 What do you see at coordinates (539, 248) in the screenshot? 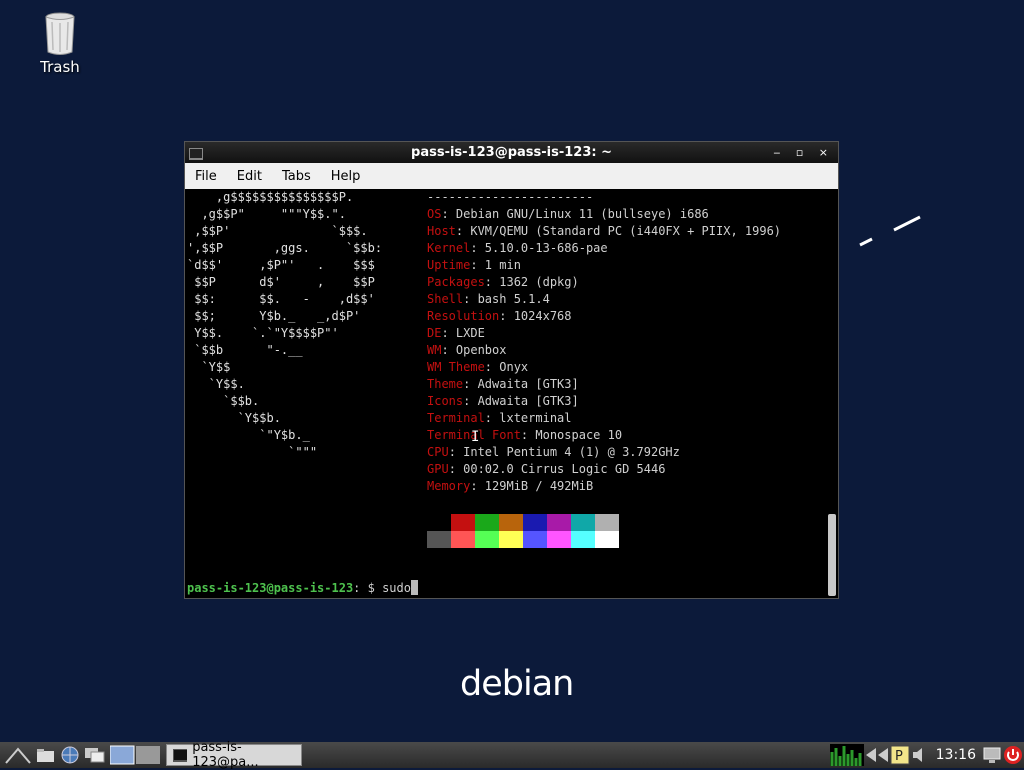
I see `info-value: : 5.10.0-13-686-pae` at bounding box center [539, 248].